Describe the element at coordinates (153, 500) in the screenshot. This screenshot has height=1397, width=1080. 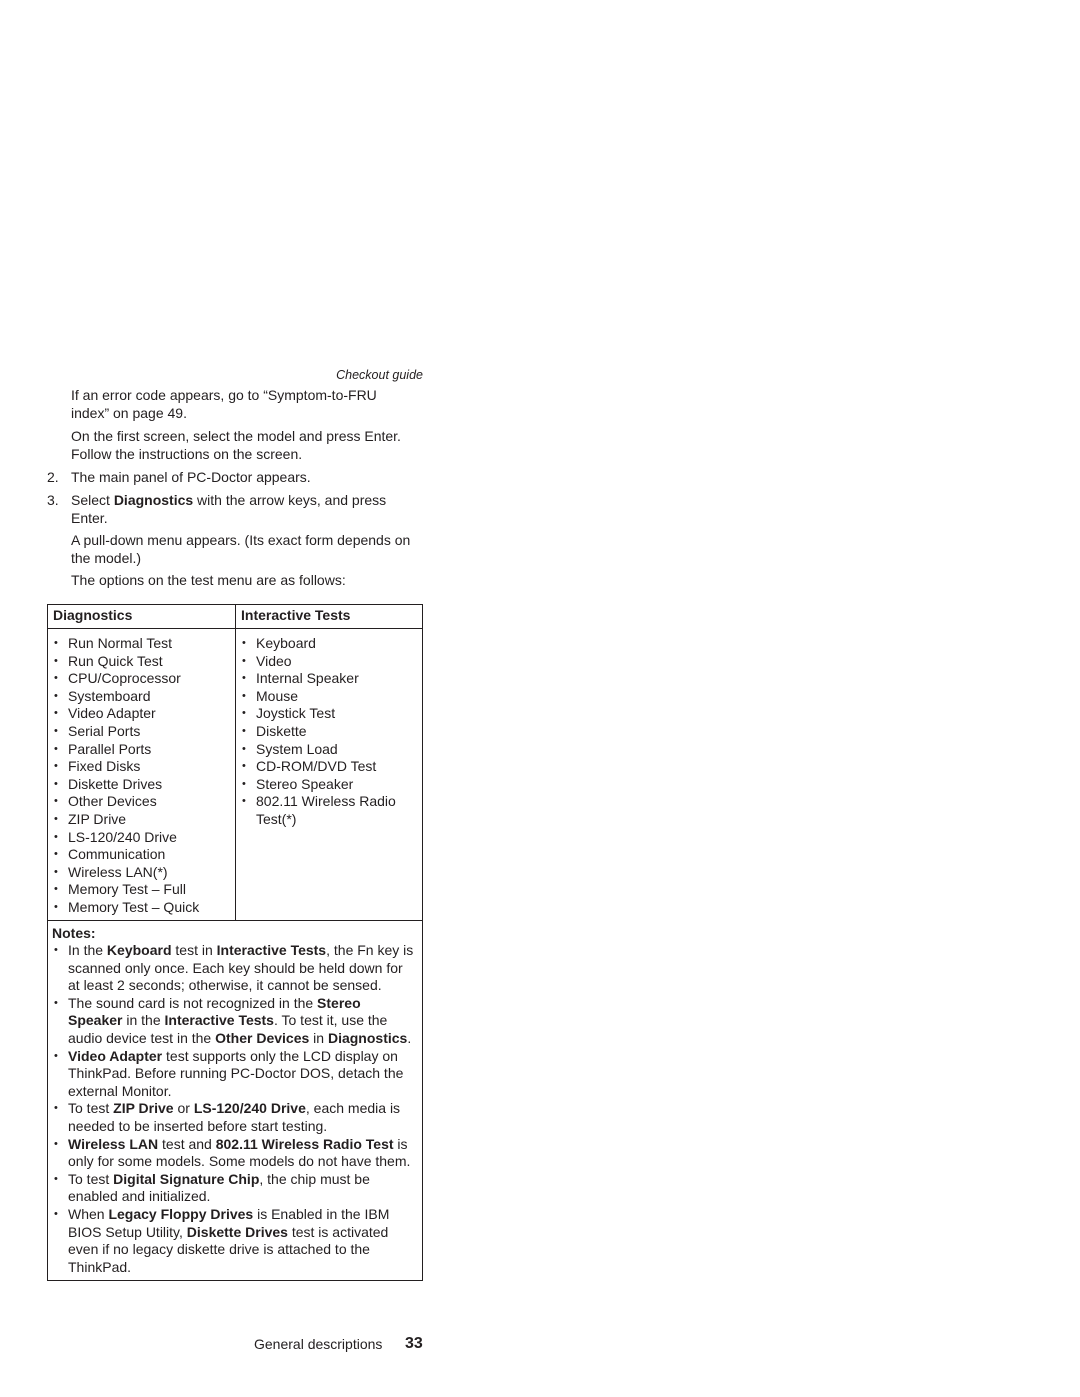
I see `step-text-bold: Diagnostics` at that location.